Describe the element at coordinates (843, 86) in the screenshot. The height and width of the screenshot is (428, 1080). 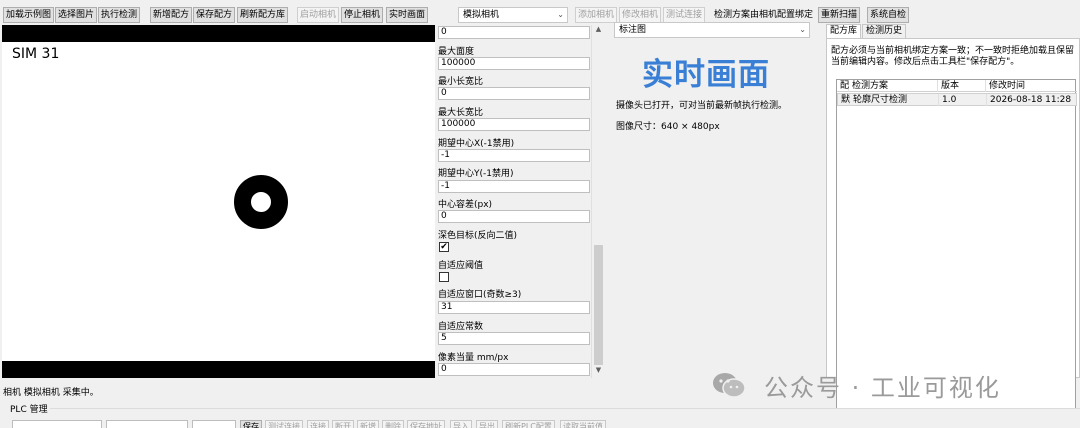
I see `column-header-flag: 配` at that location.